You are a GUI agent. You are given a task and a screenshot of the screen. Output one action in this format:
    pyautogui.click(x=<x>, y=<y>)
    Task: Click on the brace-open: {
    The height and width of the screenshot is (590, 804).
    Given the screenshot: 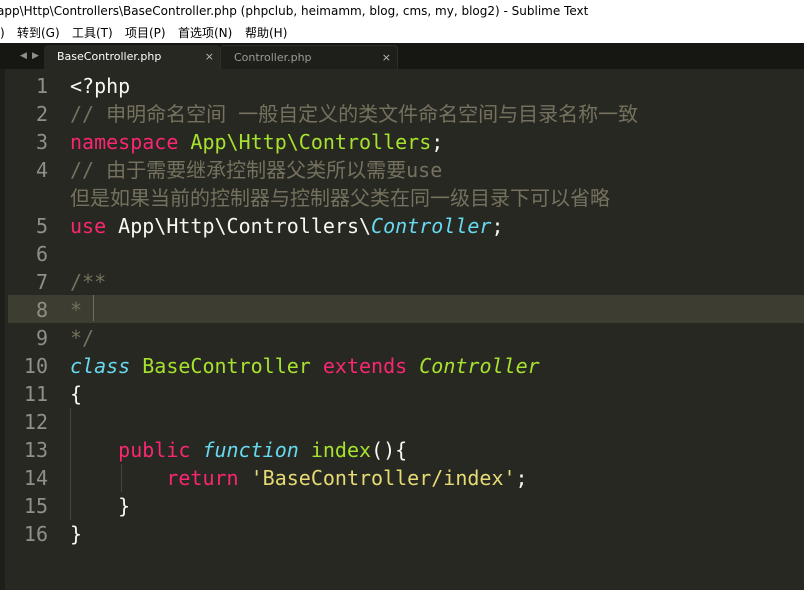 What is the action you would take?
    pyautogui.click(x=76, y=394)
    